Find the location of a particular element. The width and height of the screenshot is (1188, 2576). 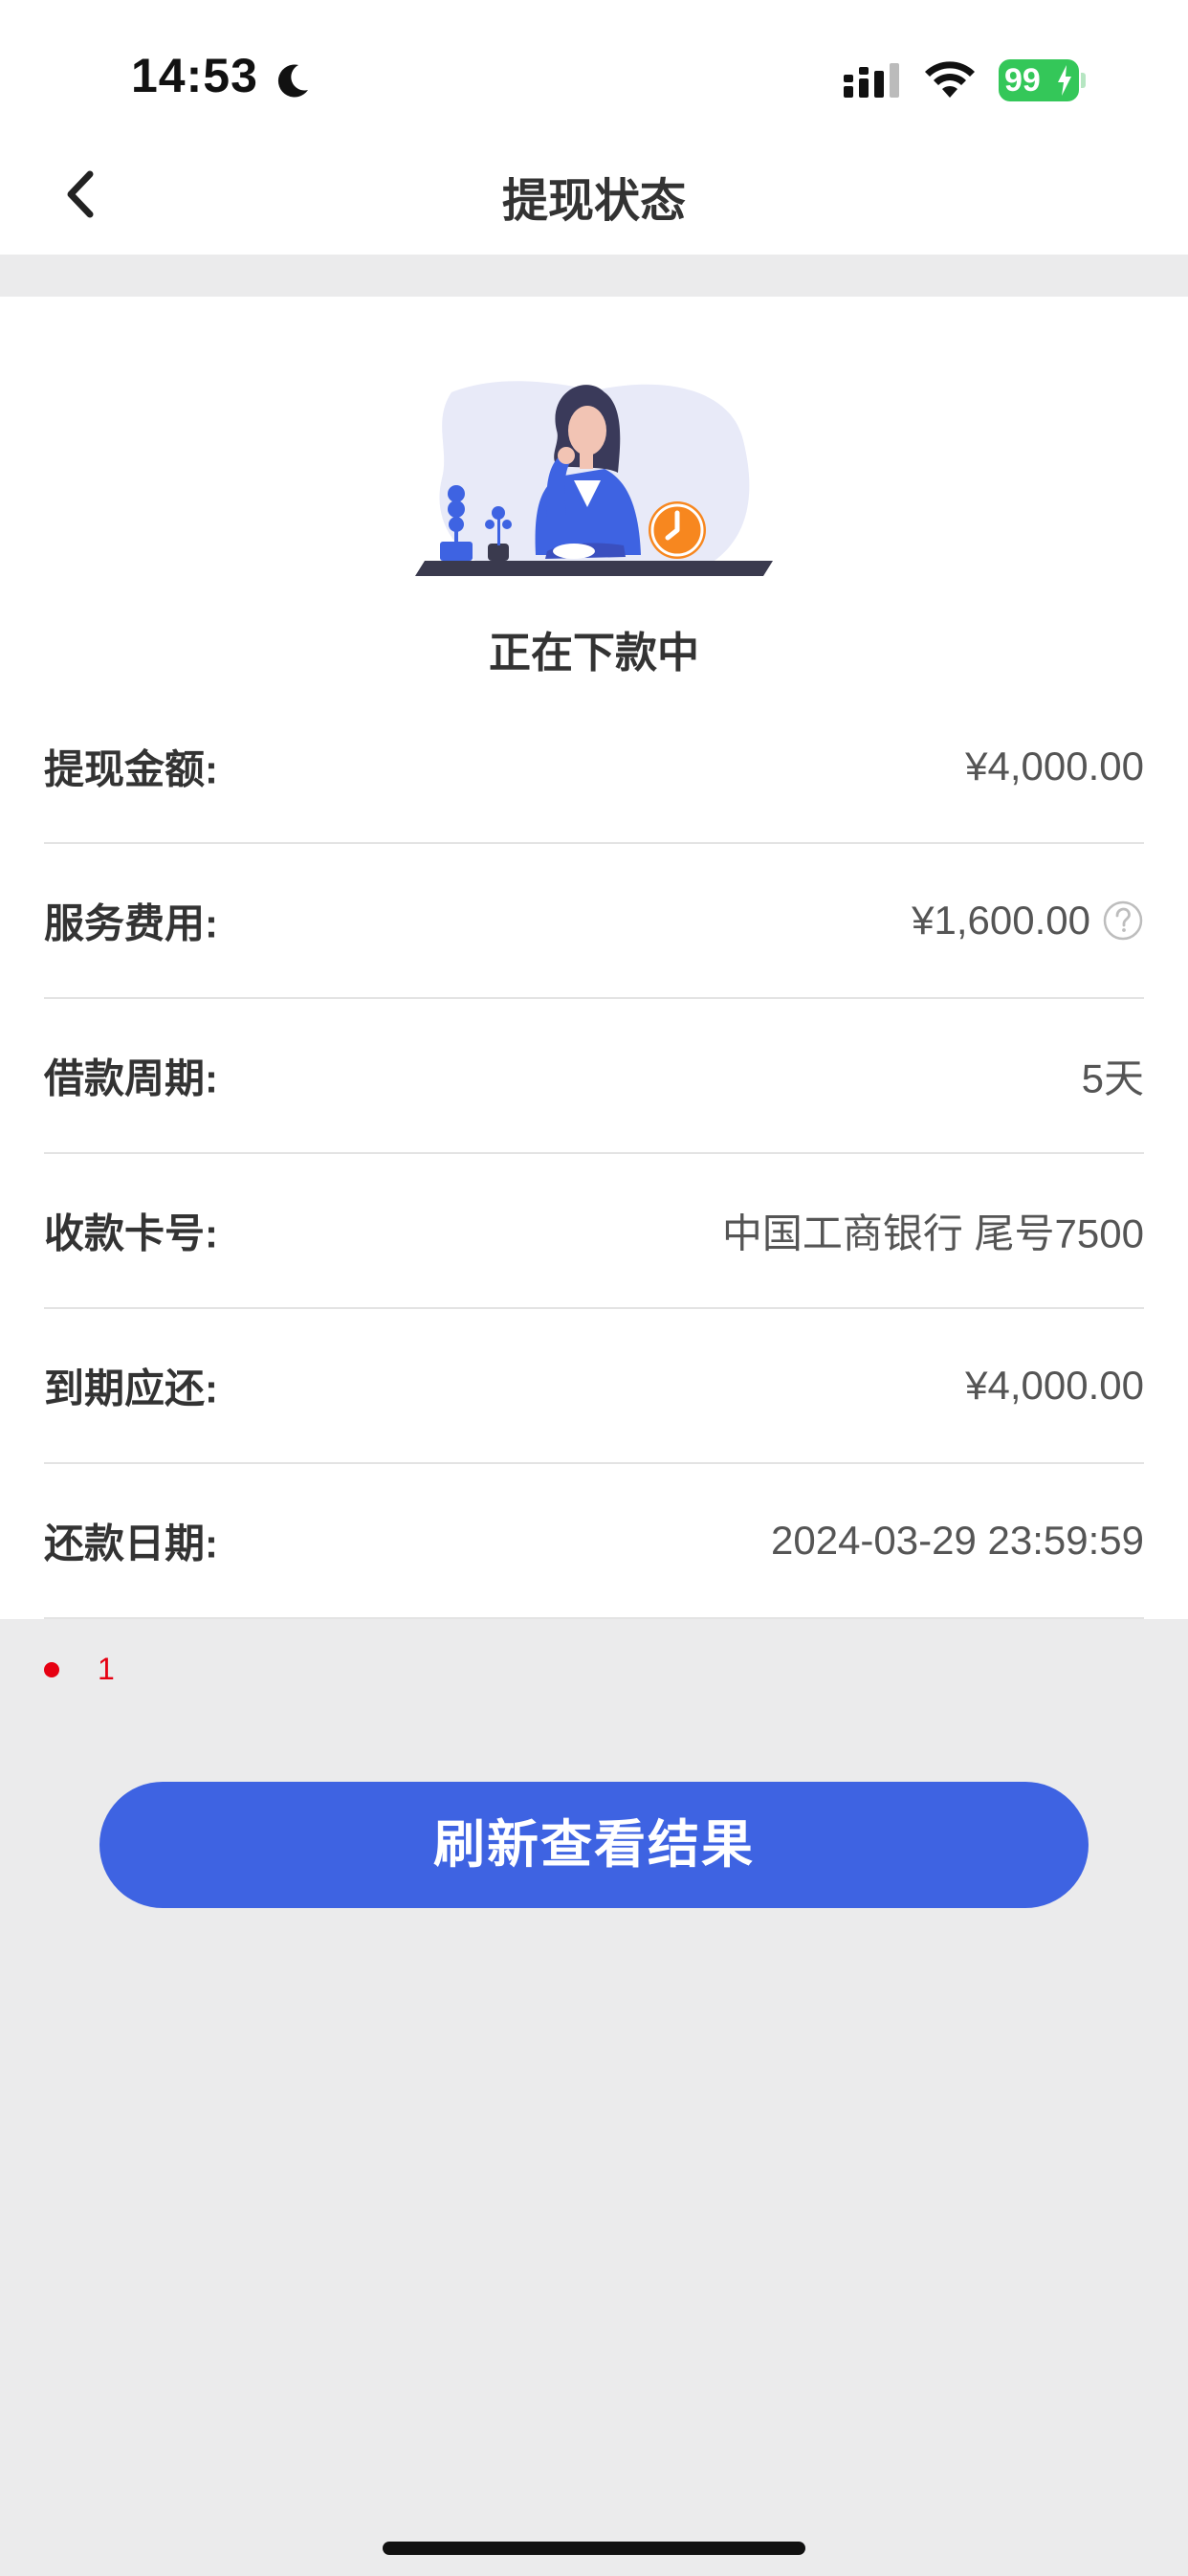

home-indicator is located at coordinates (594, 2548).